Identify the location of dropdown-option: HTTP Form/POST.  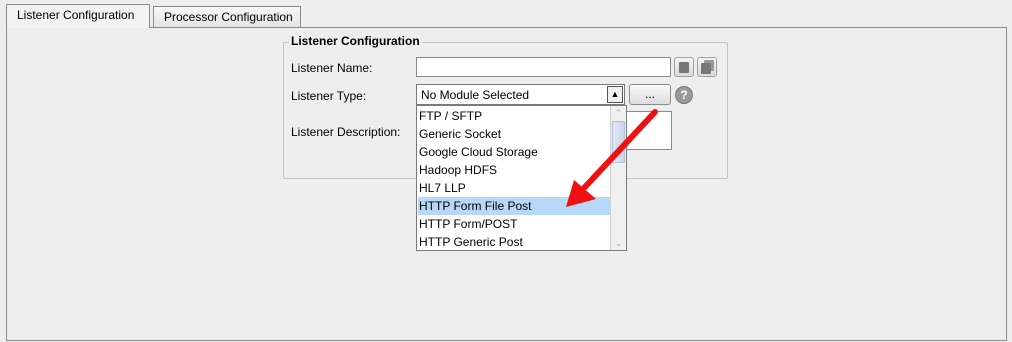
(514, 224).